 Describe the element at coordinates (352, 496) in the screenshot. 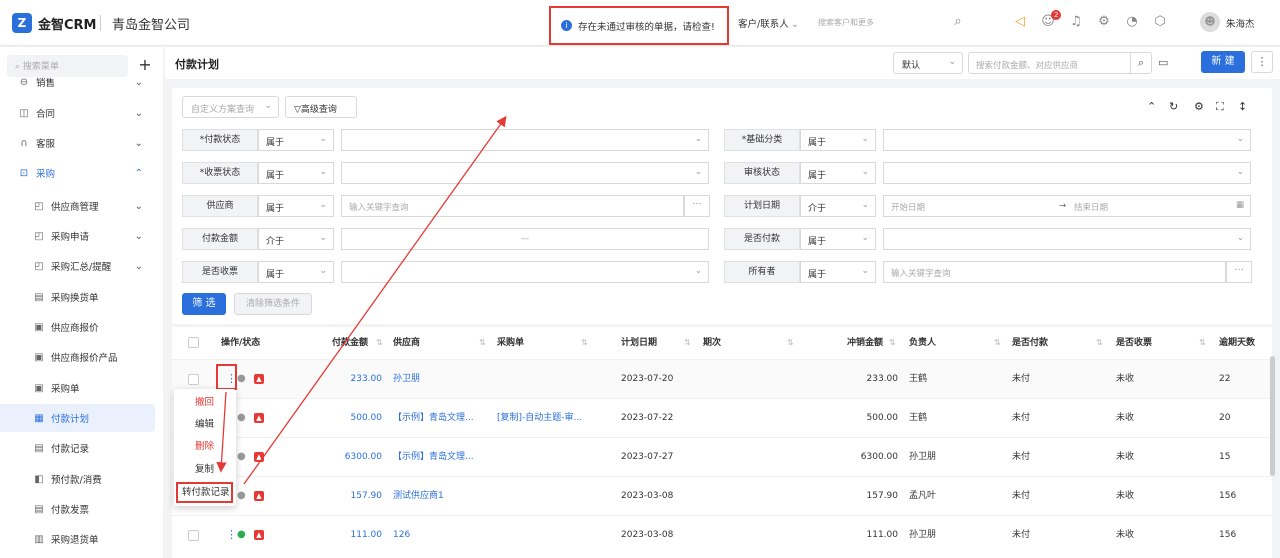

I see `payment-amount: 157.90` at that location.